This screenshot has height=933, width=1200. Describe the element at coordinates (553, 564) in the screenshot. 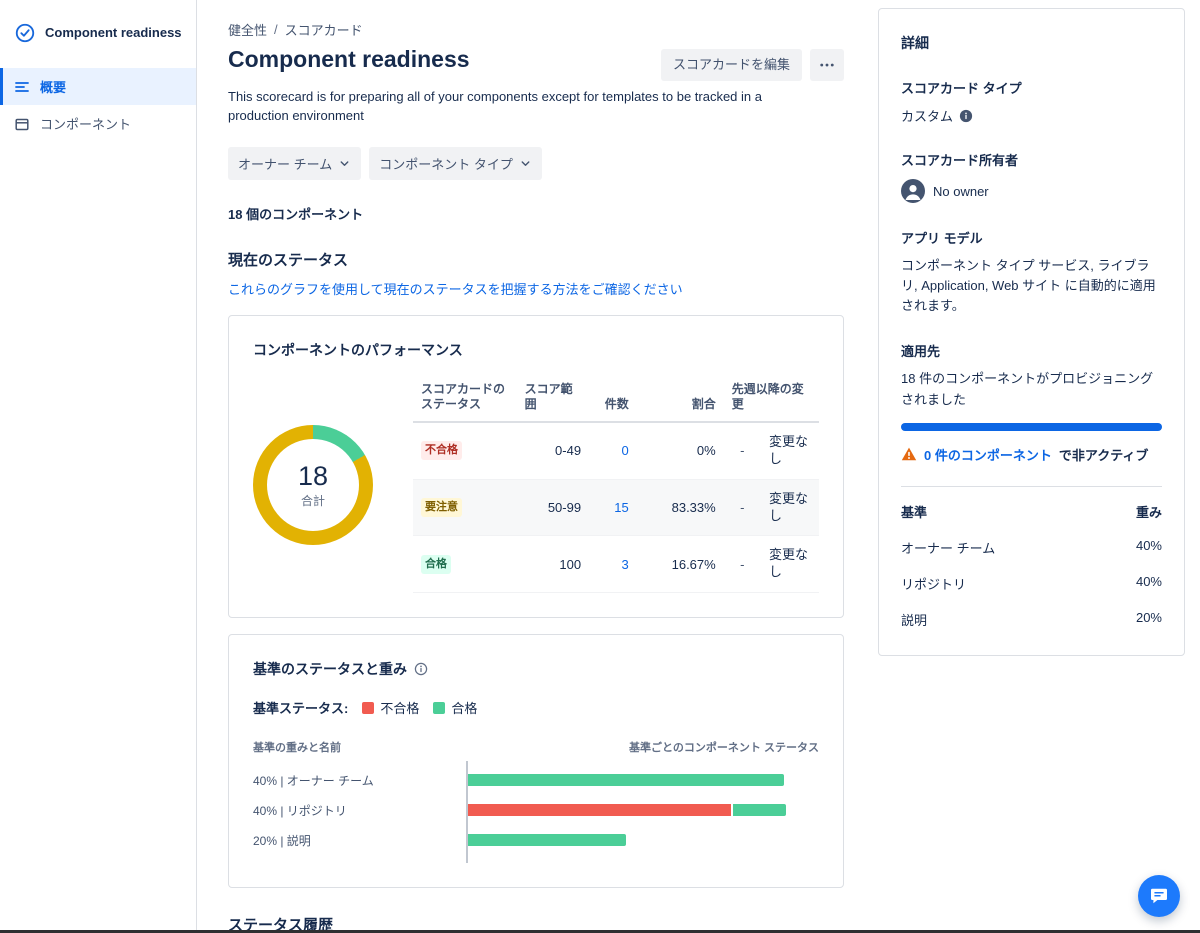

I see `range-cell: 100` at that location.